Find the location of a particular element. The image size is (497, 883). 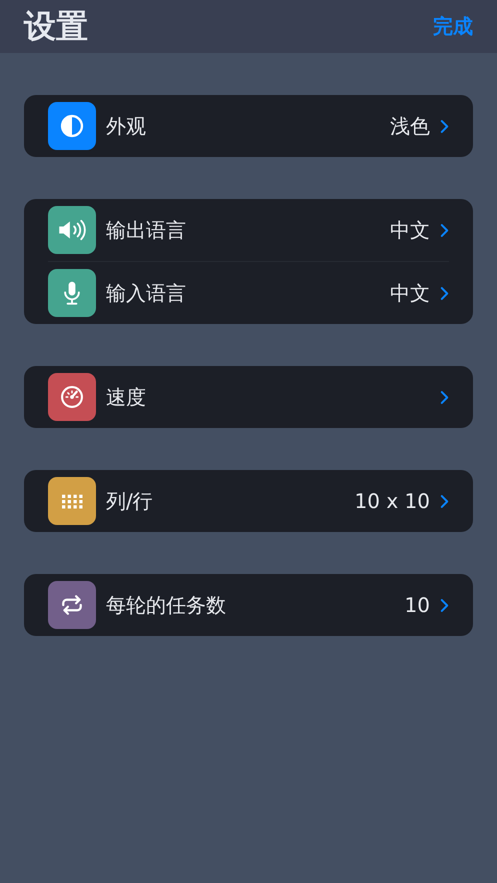

setting-label: 输入语言 is located at coordinates (146, 293).